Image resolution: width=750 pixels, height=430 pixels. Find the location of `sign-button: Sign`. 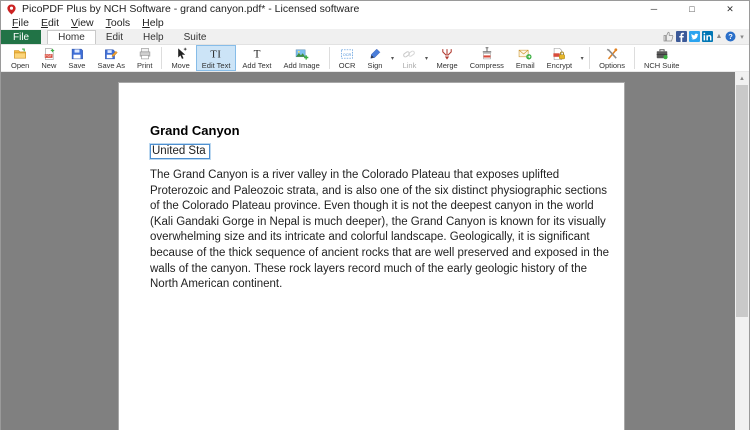

sign-button: Sign is located at coordinates (374, 58).